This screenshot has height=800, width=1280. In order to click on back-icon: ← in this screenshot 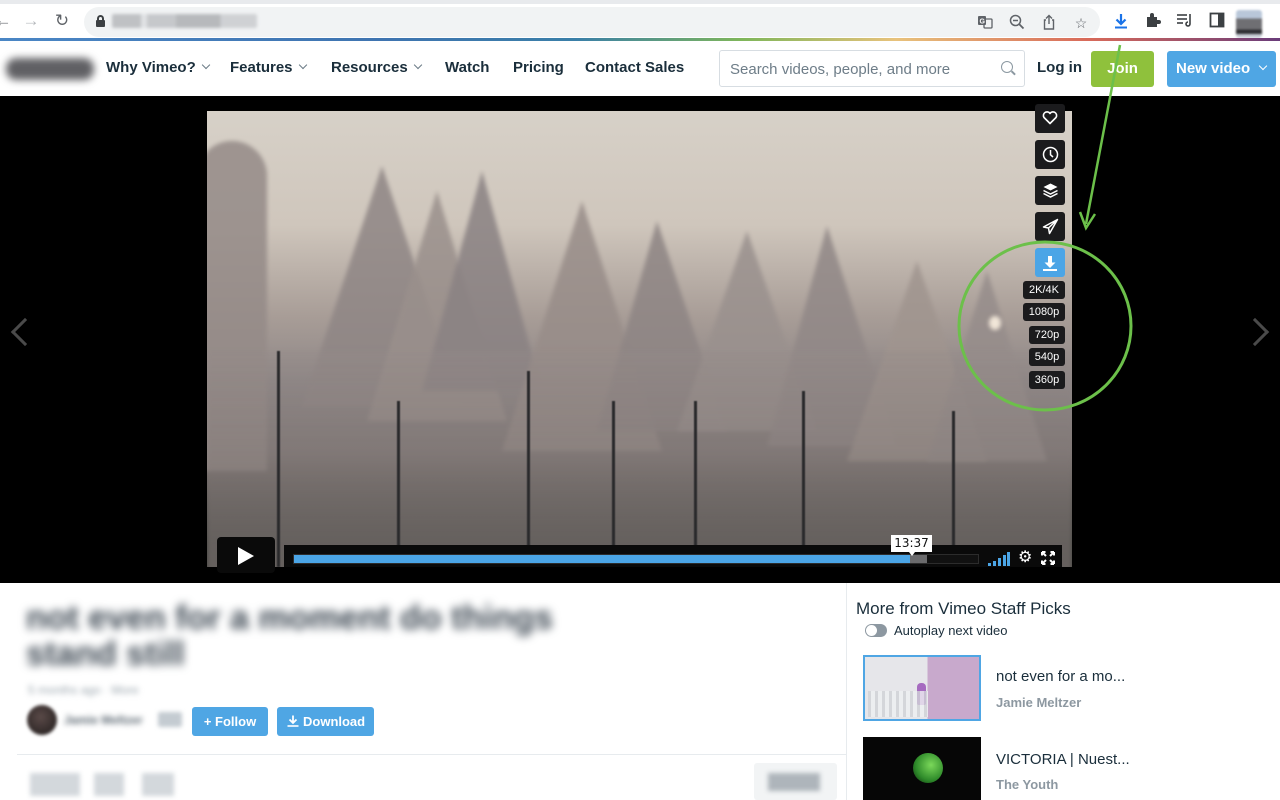, I will do `click(7, 21)`.